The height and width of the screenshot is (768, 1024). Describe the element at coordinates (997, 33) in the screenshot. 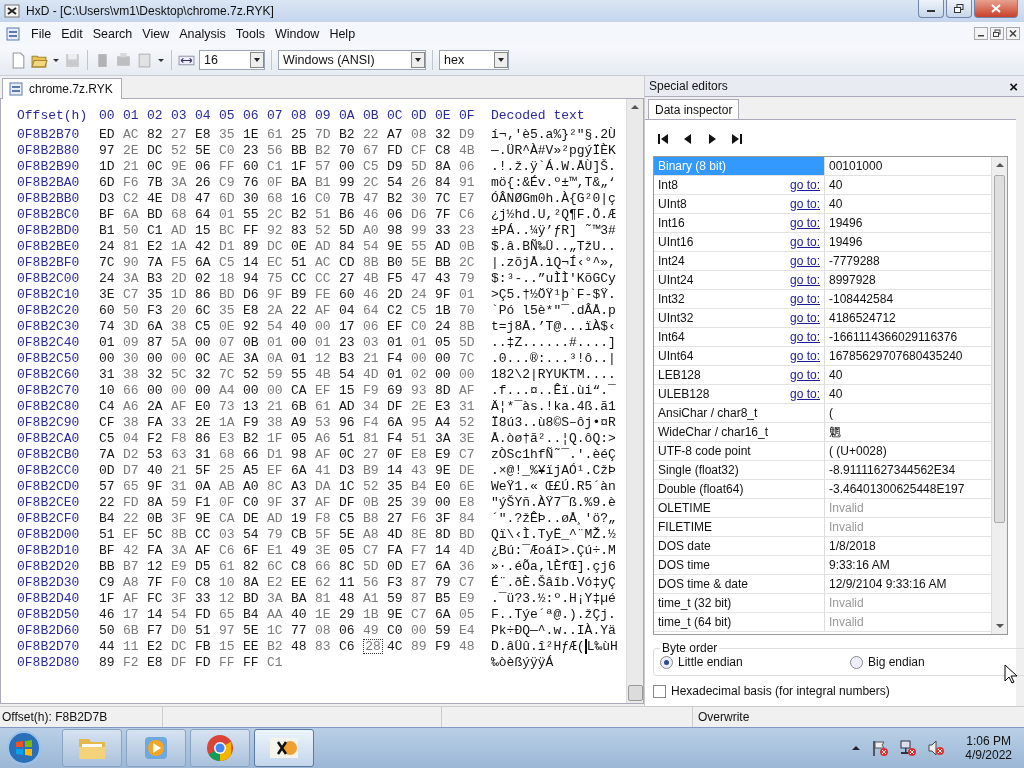

I see `restore-icon` at that location.